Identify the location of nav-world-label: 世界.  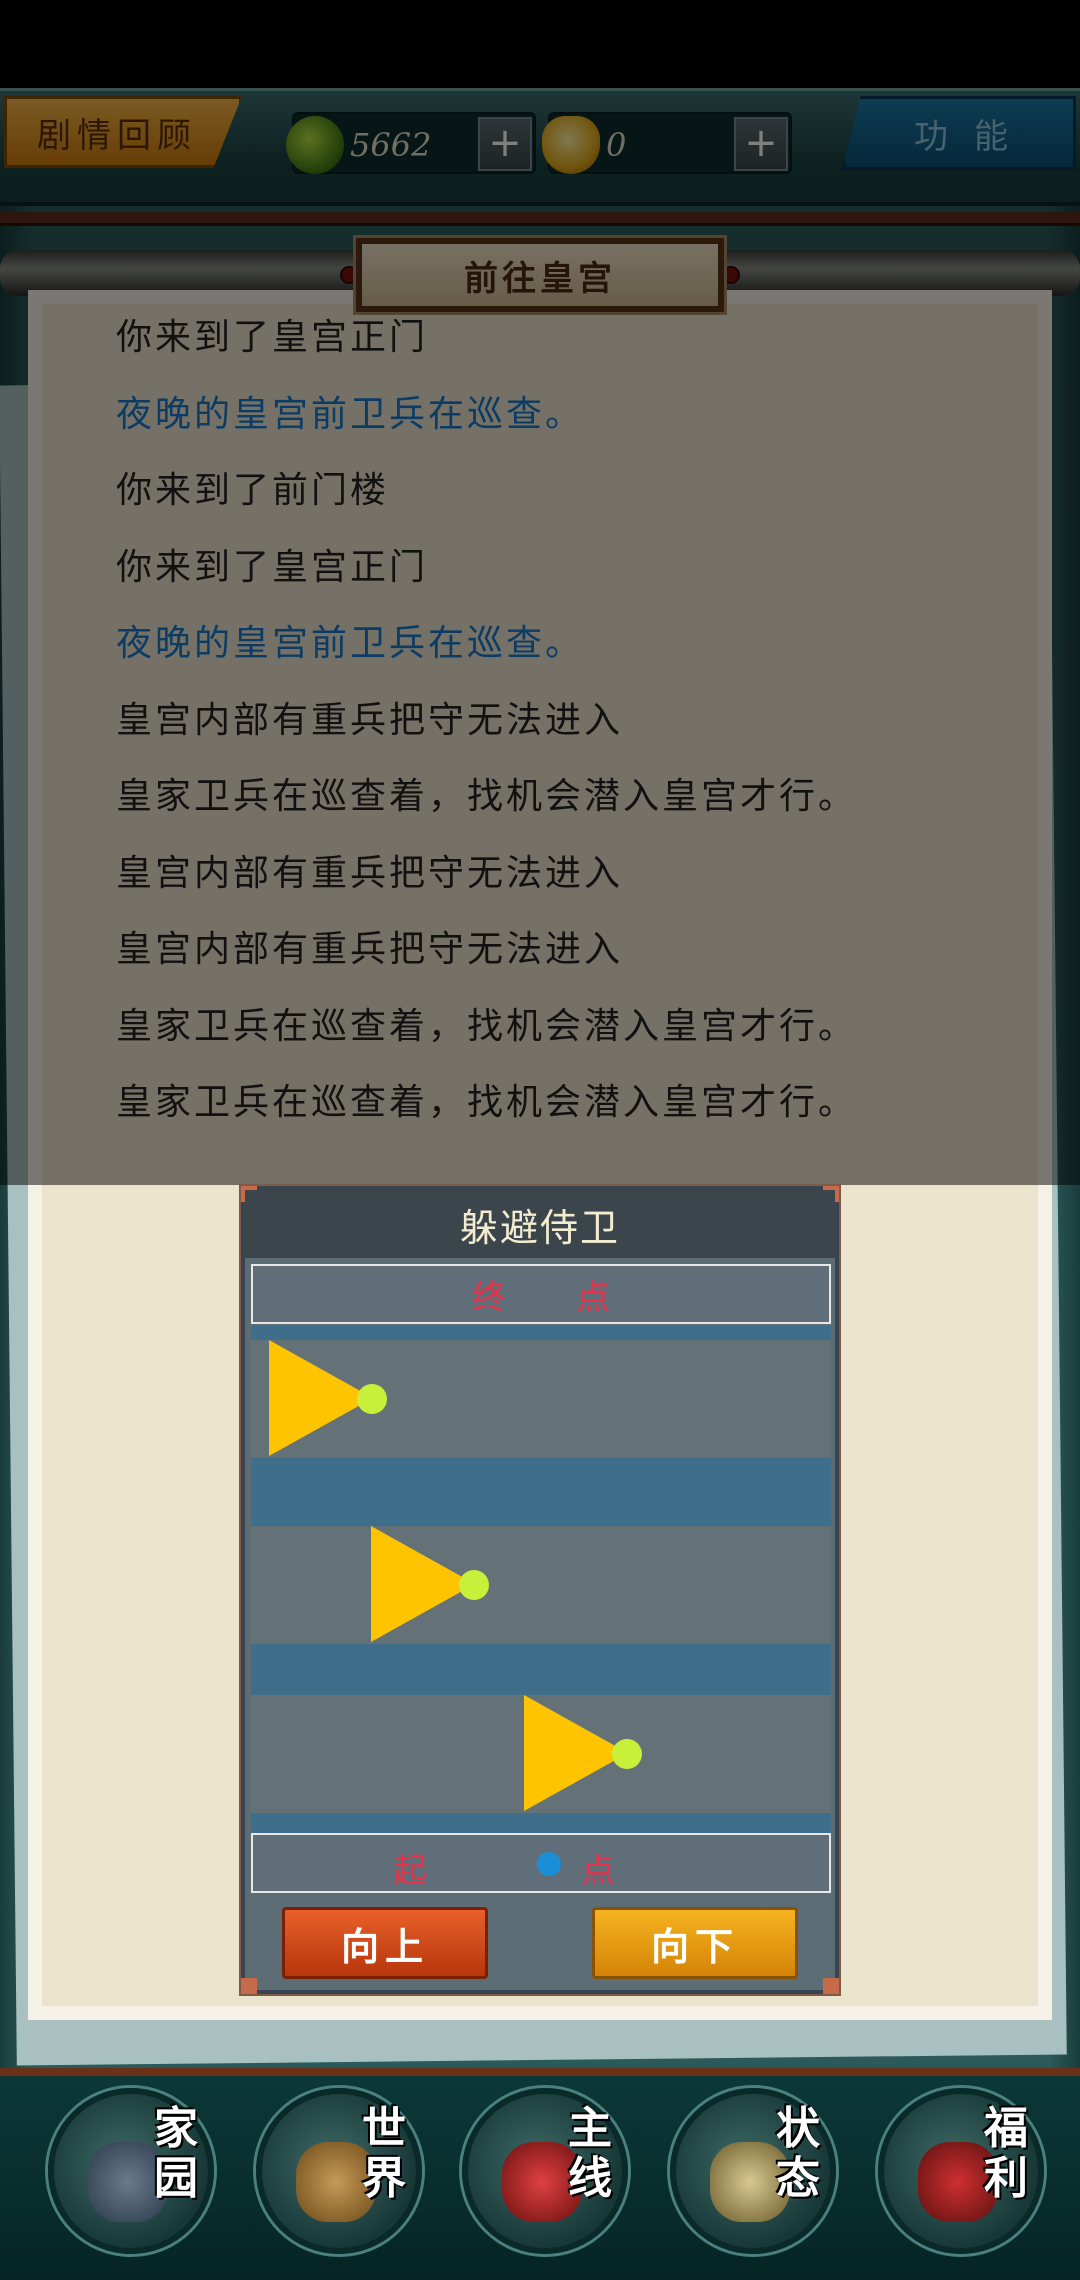
(384, 2153).